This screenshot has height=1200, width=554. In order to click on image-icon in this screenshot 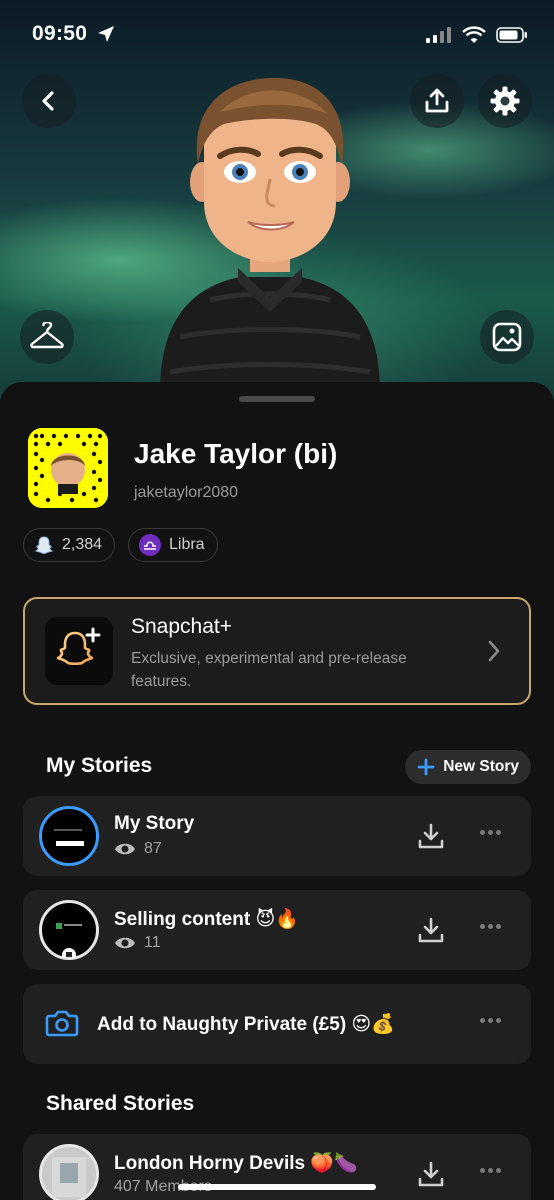, I will do `click(507, 337)`.